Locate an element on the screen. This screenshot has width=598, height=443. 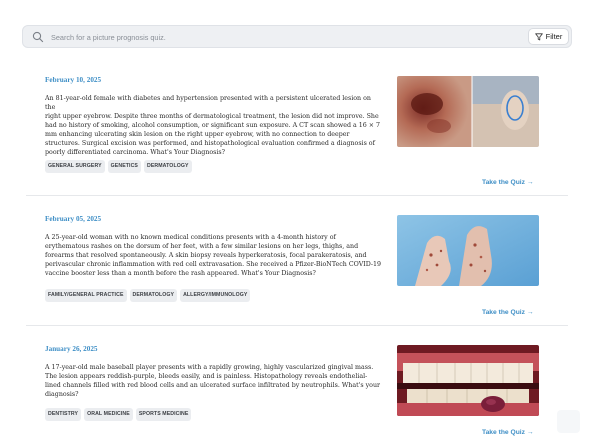
tag: GENERAL SURGERY is located at coordinates (75, 166).